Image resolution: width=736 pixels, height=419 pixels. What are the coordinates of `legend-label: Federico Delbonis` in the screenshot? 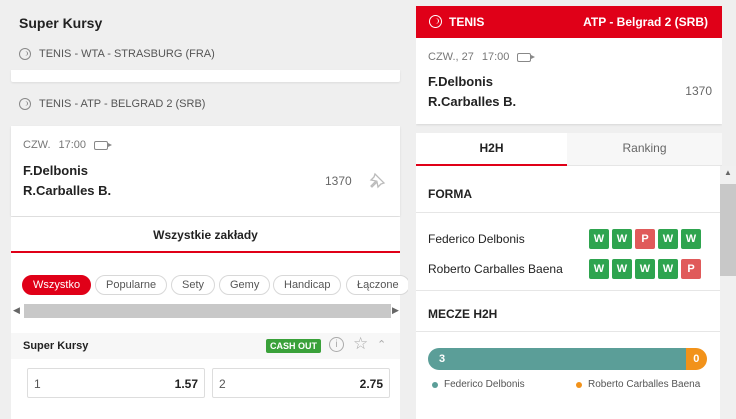 It's located at (484, 384).